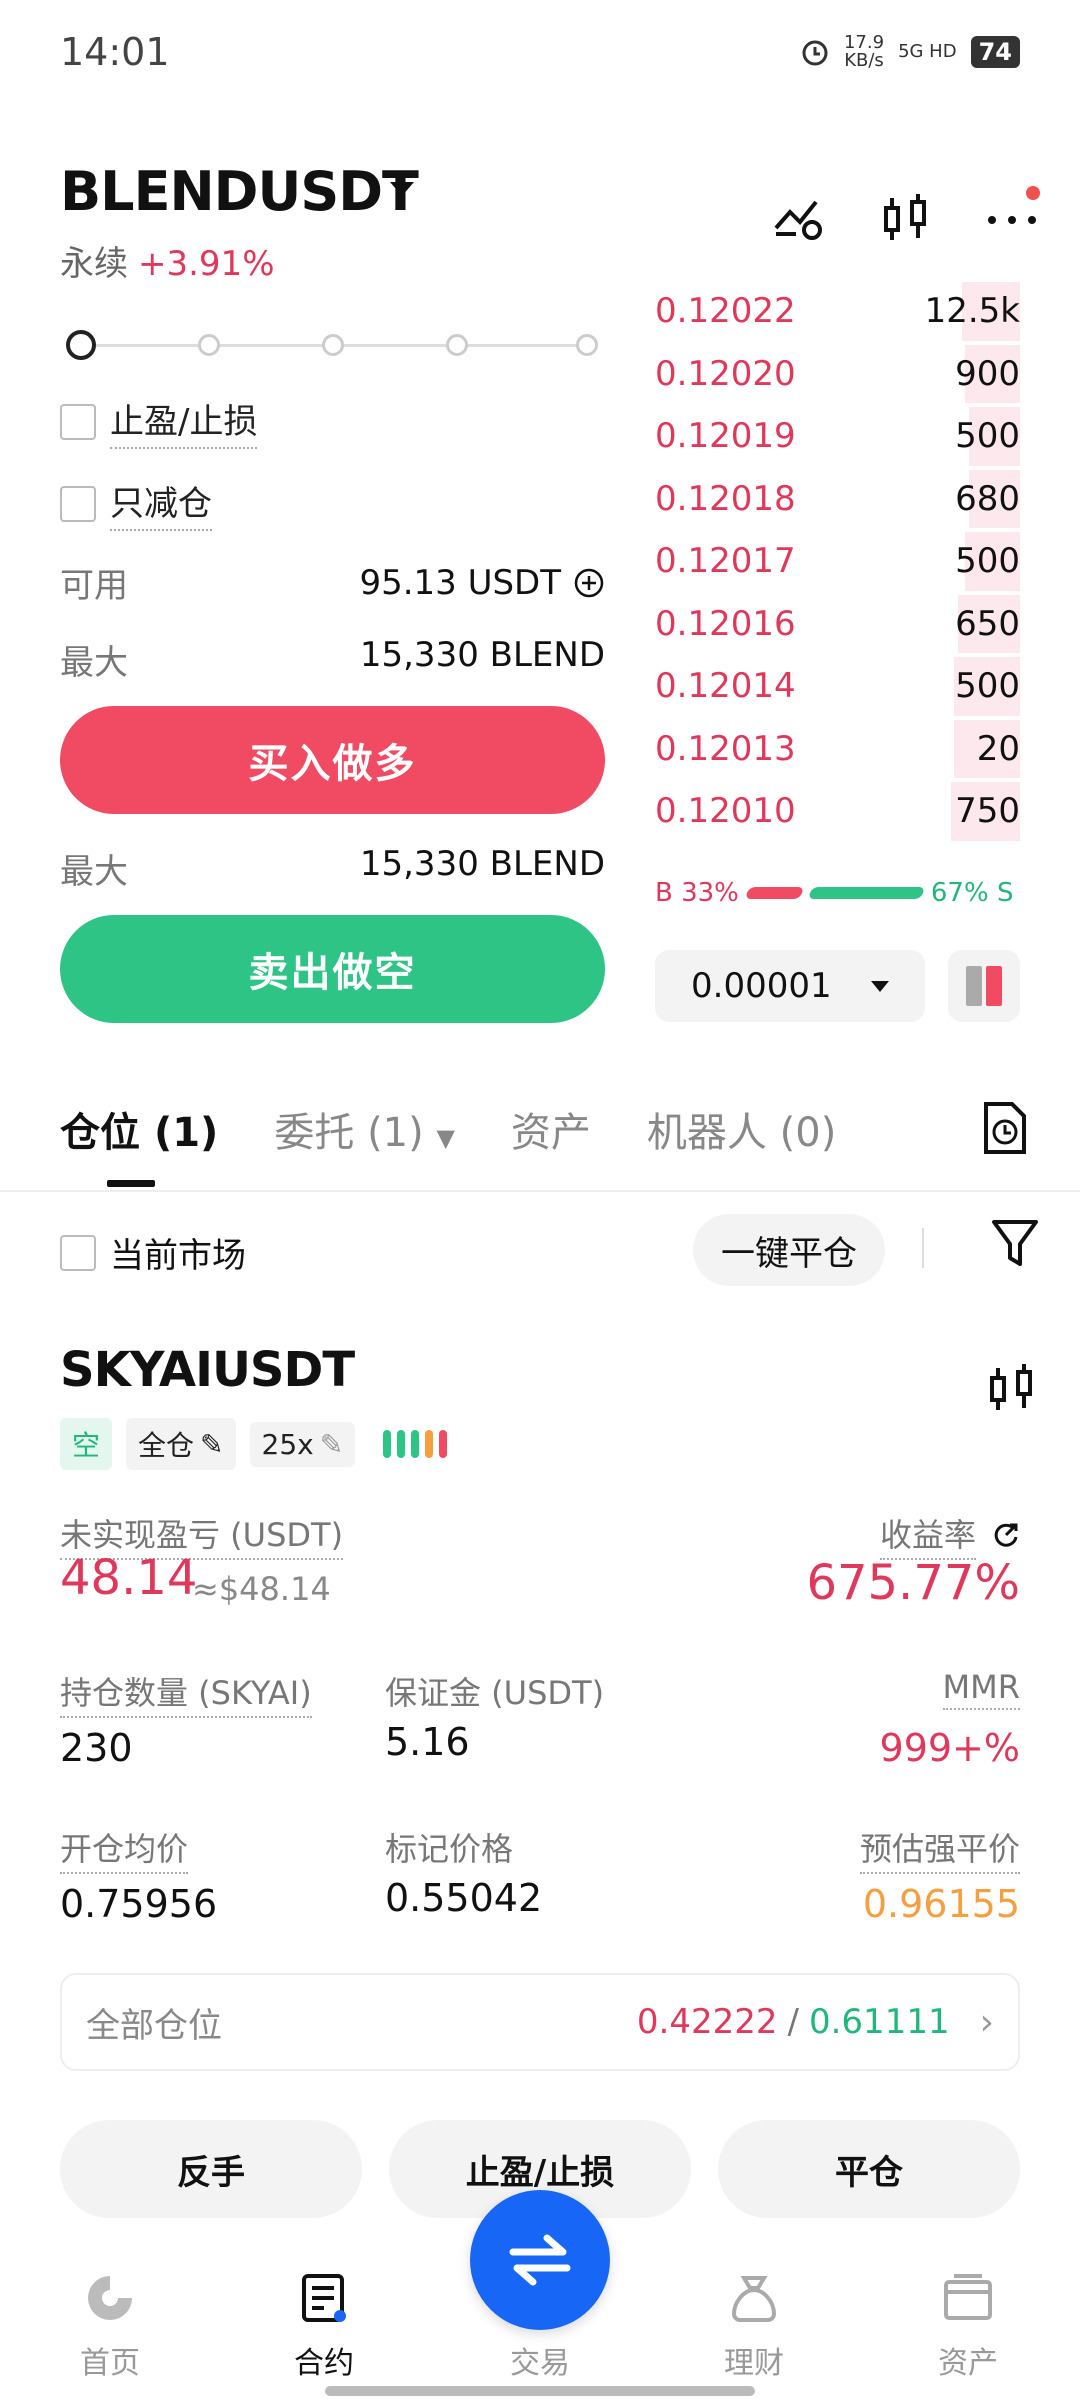 Image resolution: width=1080 pixels, height=2400 pixels. I want to click on orderbook-row: 0.12019 500, so click(837, 436).